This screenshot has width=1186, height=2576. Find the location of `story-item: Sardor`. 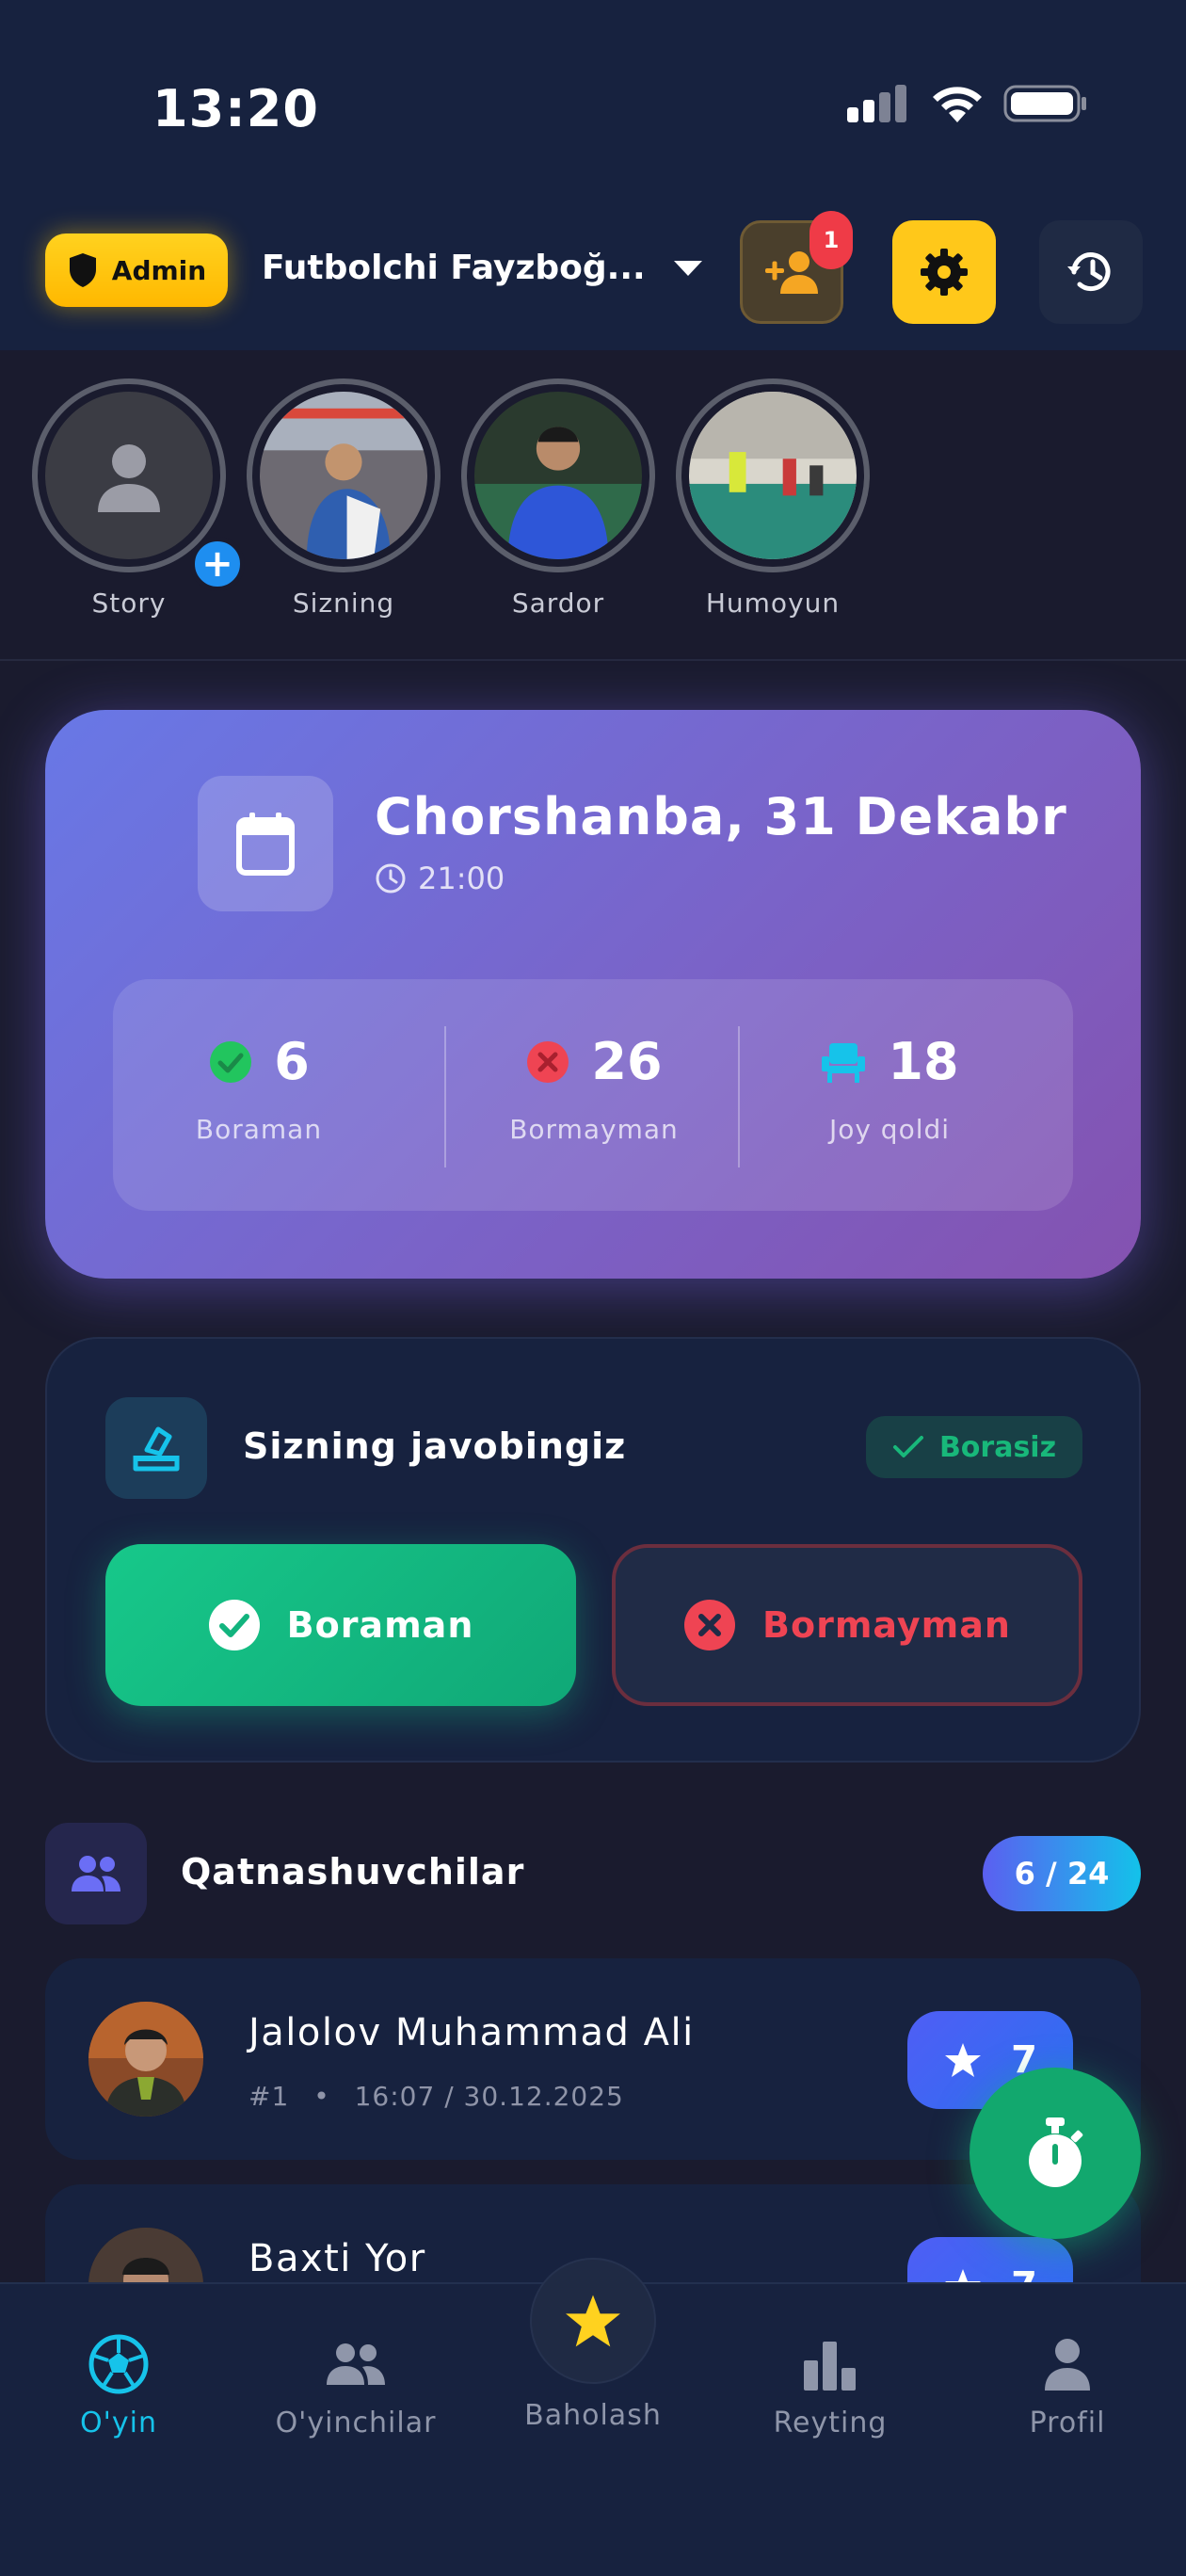

story-item: Sardor is located at coordinates (558, 498).